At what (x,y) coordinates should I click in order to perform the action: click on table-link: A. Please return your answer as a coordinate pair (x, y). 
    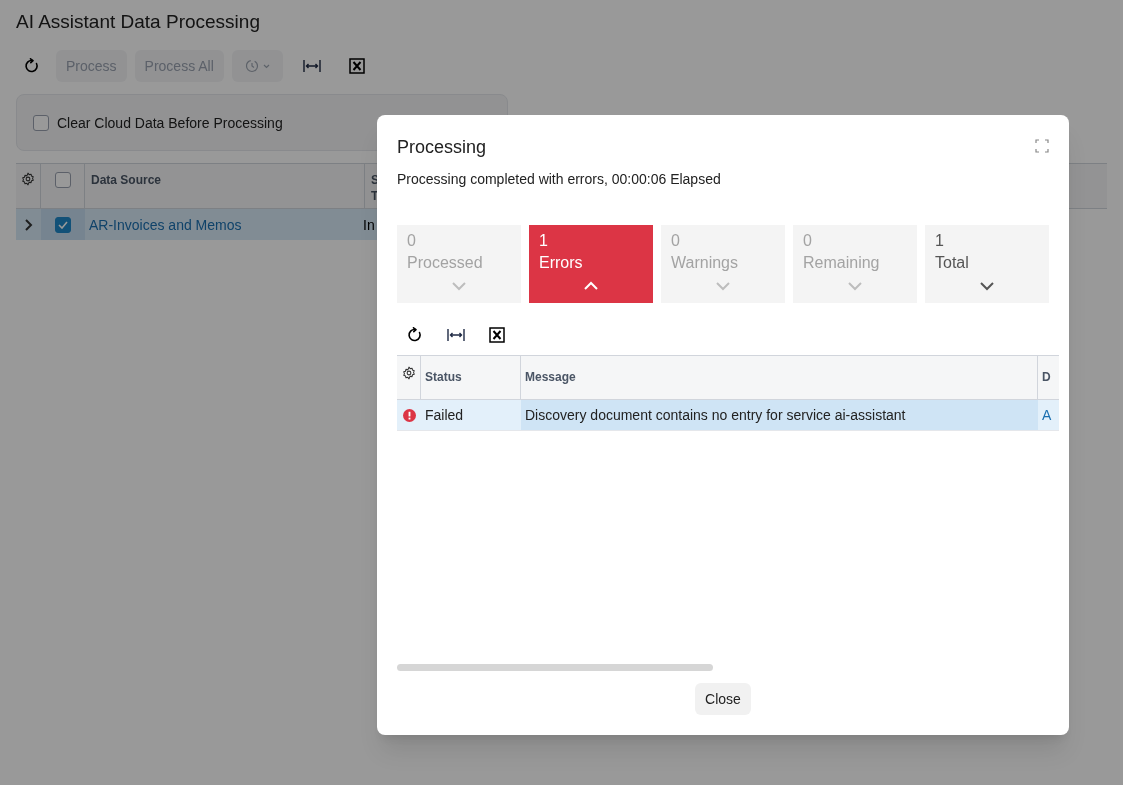
    Looking at the image, I should click on (1045, 415).